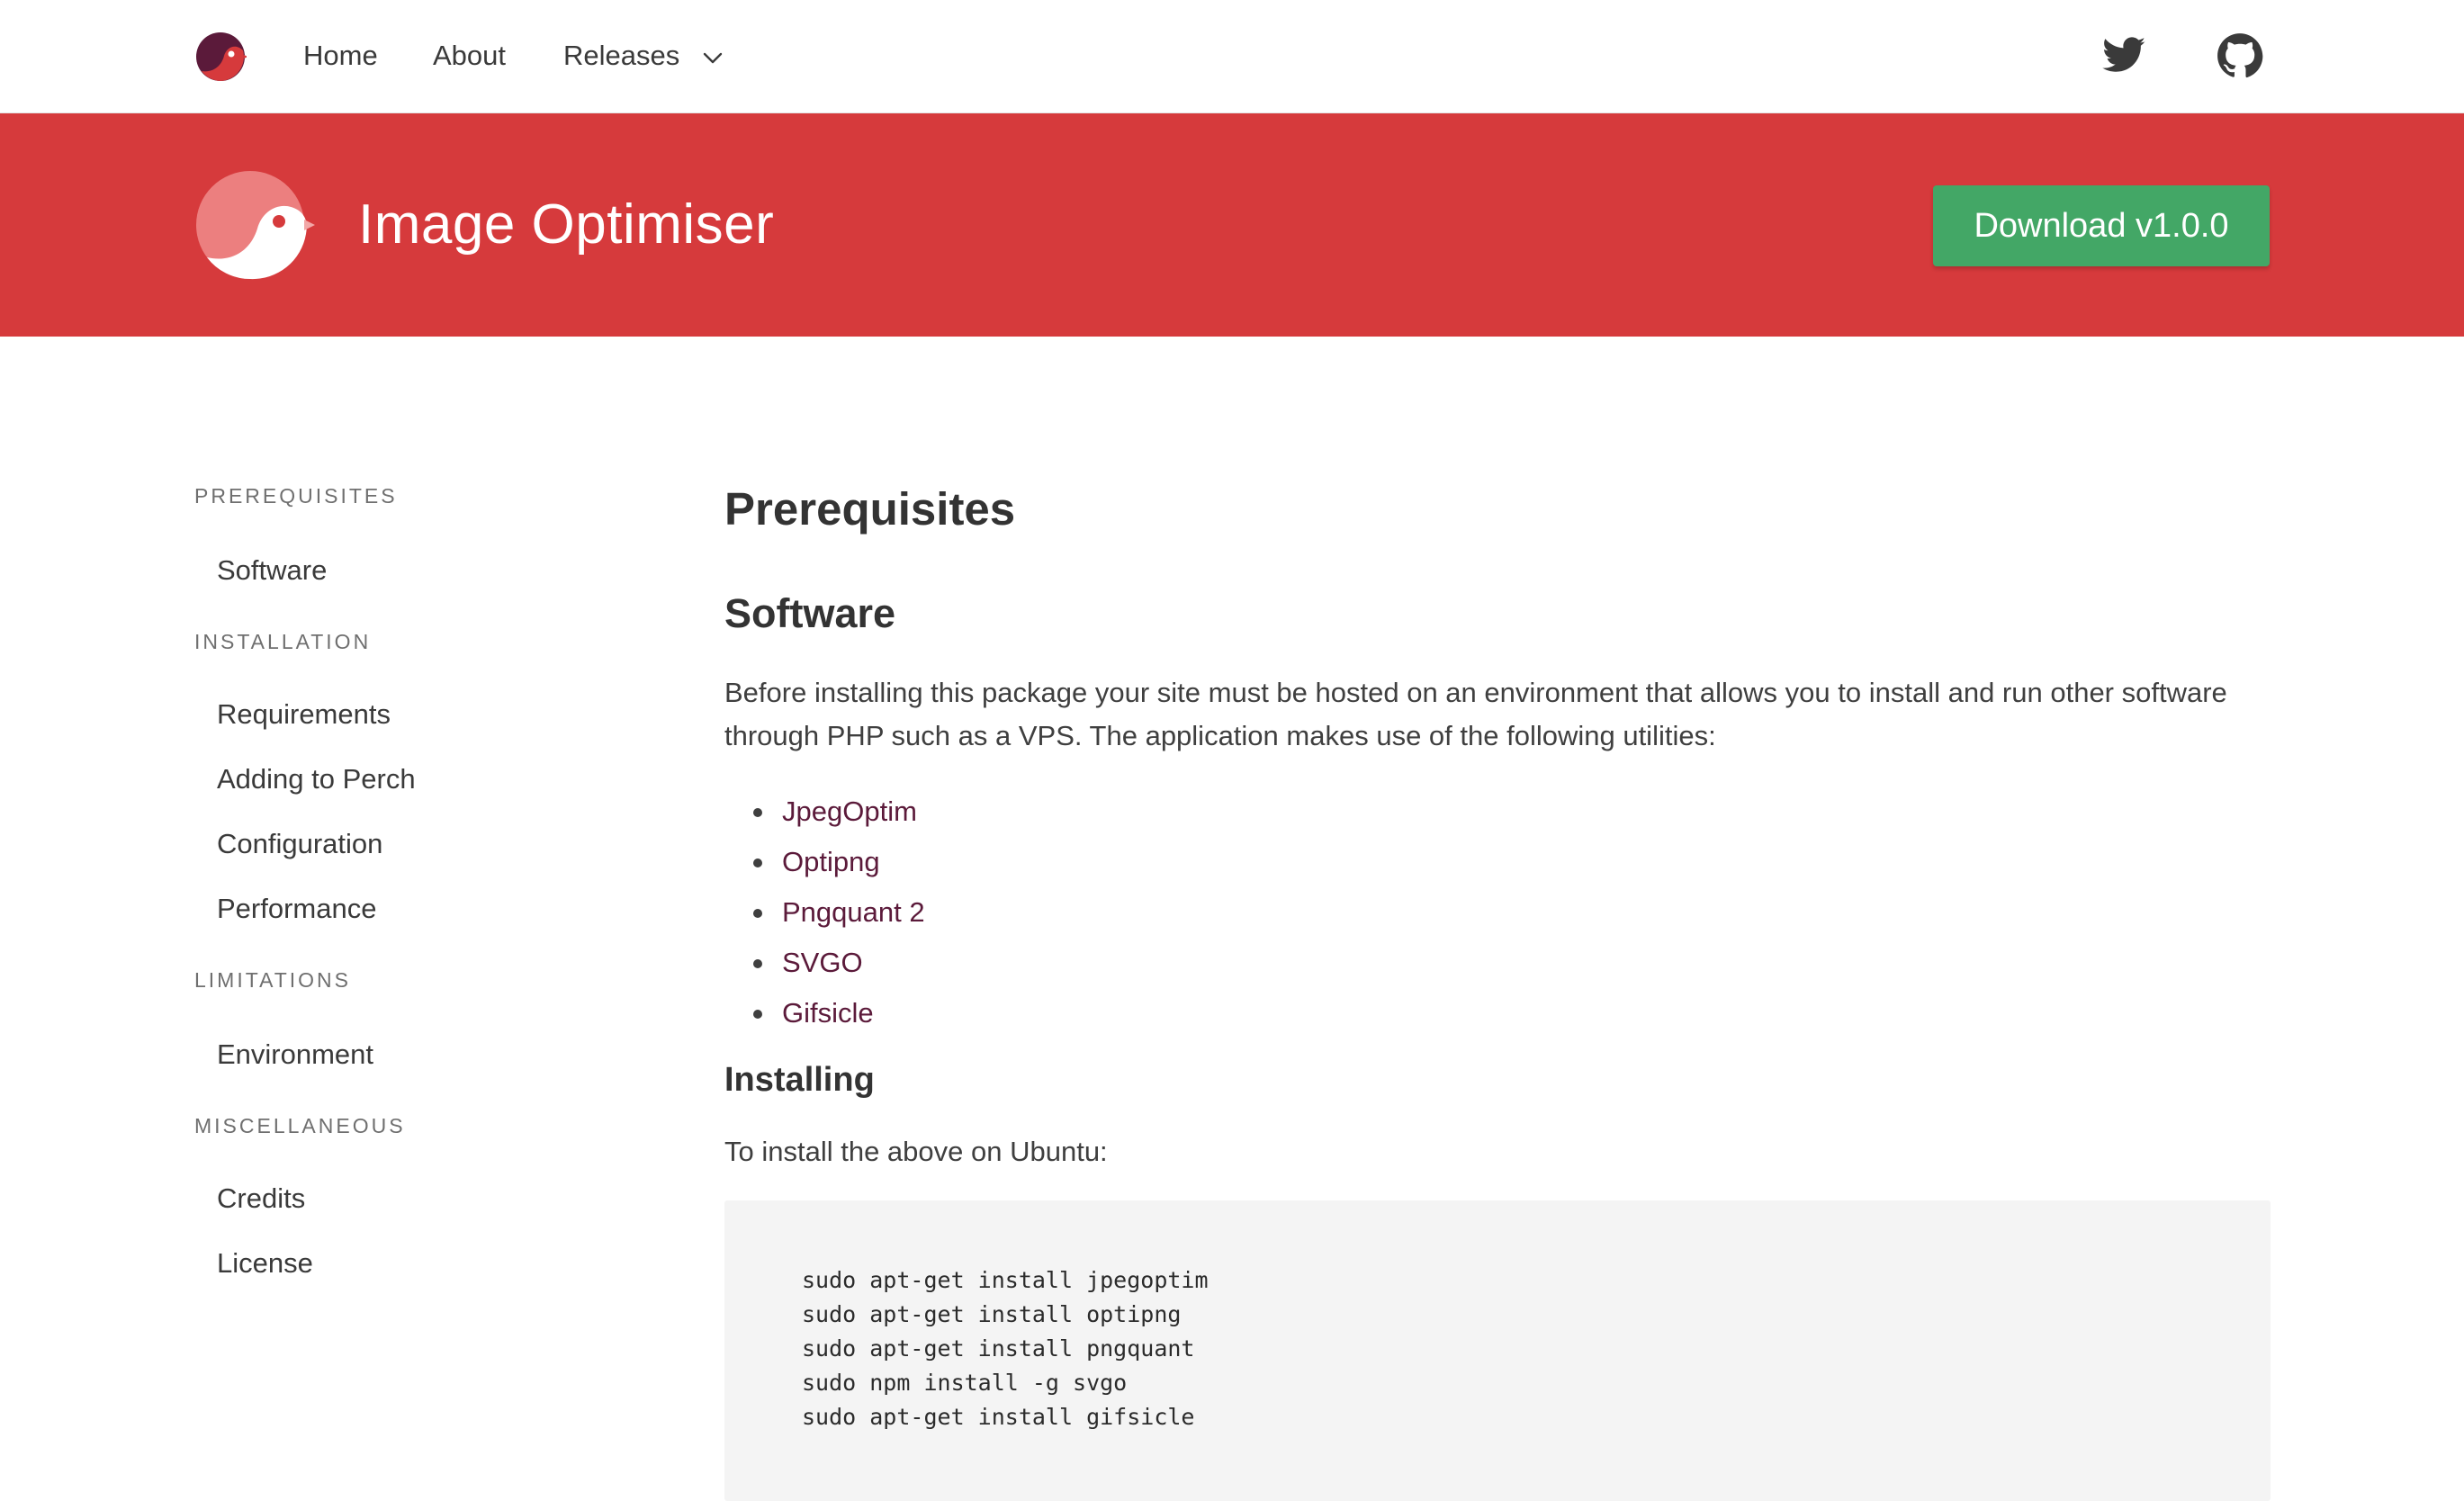 The image size is (2464, 1510). What do you see at coordinates (2240, 55) in the screenshot?
I see `github-icon` at bounding box center [2240, 55].